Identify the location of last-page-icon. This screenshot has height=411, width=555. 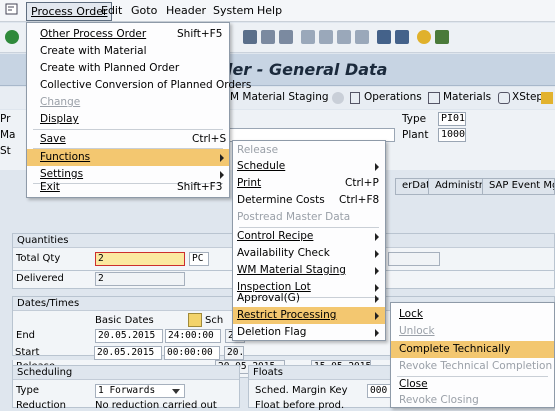
(362, 37).